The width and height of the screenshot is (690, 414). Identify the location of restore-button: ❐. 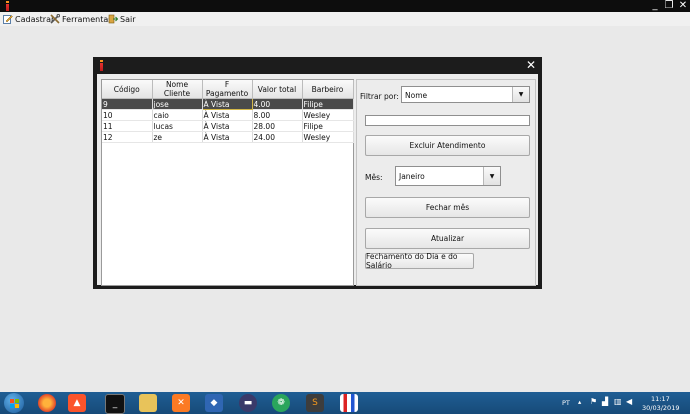
(669, 6).